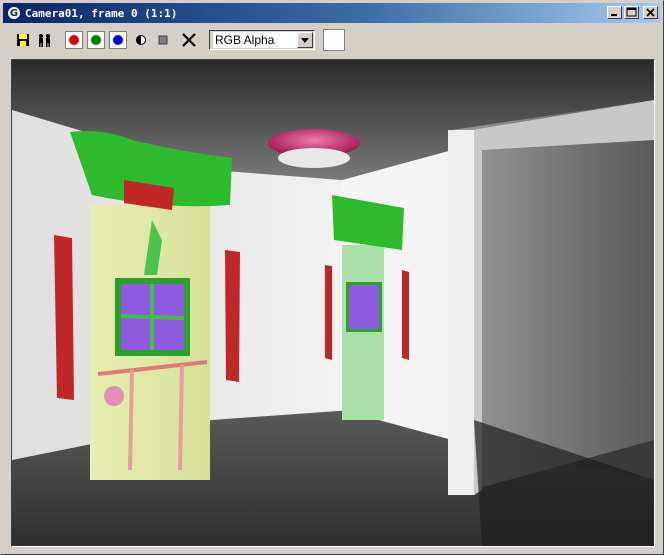 The height and width of the screenshot is (555, 664). I want to click on clone-button, so click(45, 40).